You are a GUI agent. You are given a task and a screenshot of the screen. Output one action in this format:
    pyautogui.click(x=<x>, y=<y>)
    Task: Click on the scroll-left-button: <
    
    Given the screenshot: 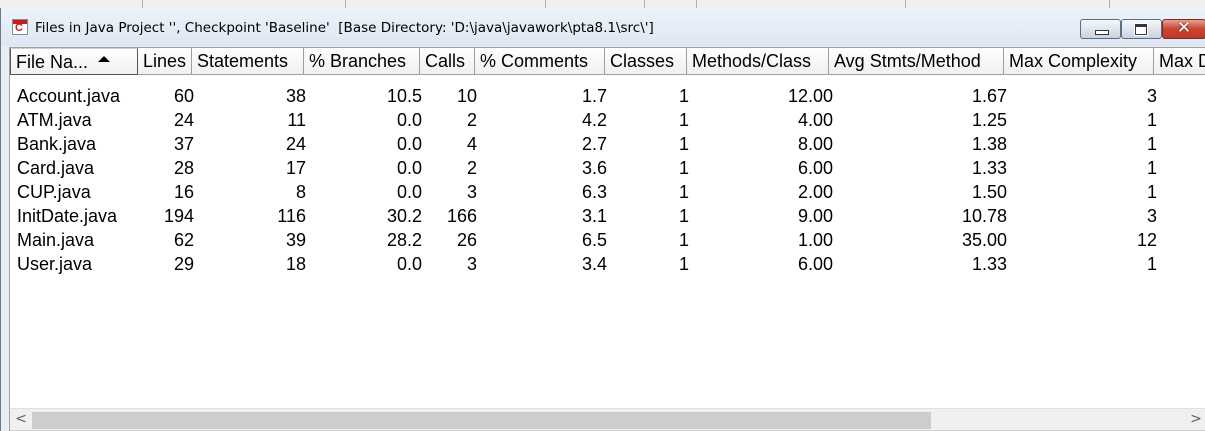 What is the action you would take?
    pyautogui.click(x=21, y=420)
    